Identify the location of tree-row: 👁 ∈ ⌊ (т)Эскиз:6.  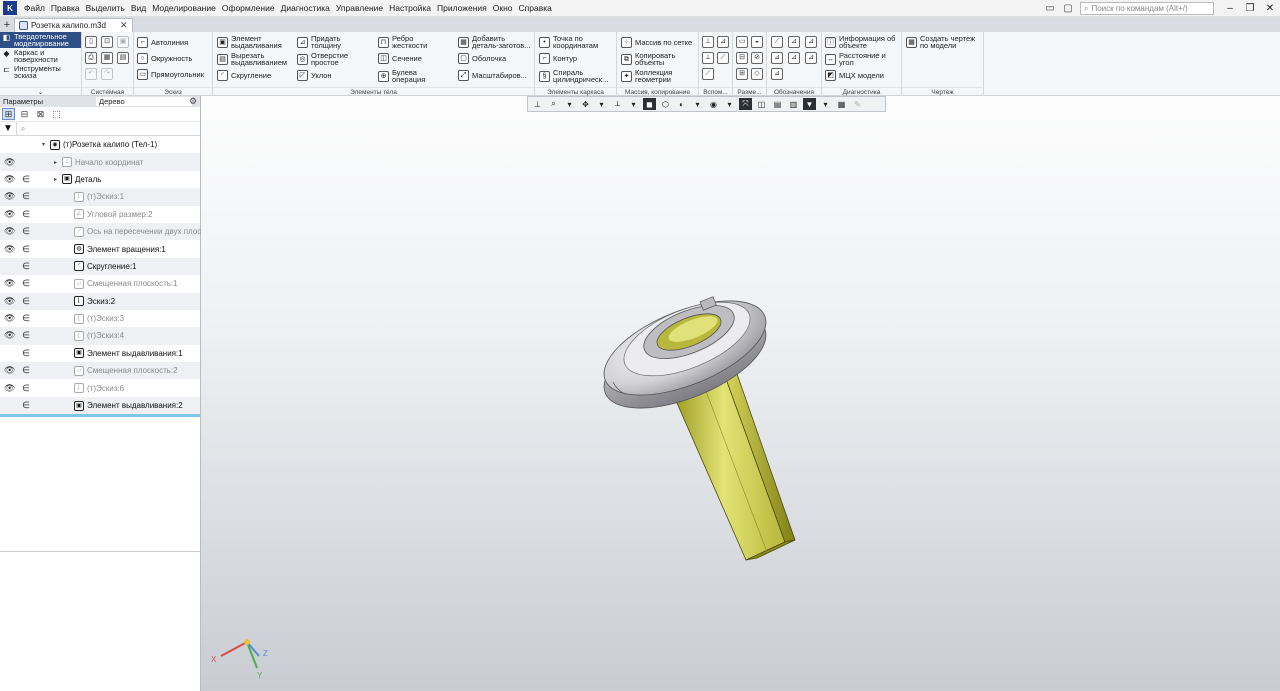
(100, 387).